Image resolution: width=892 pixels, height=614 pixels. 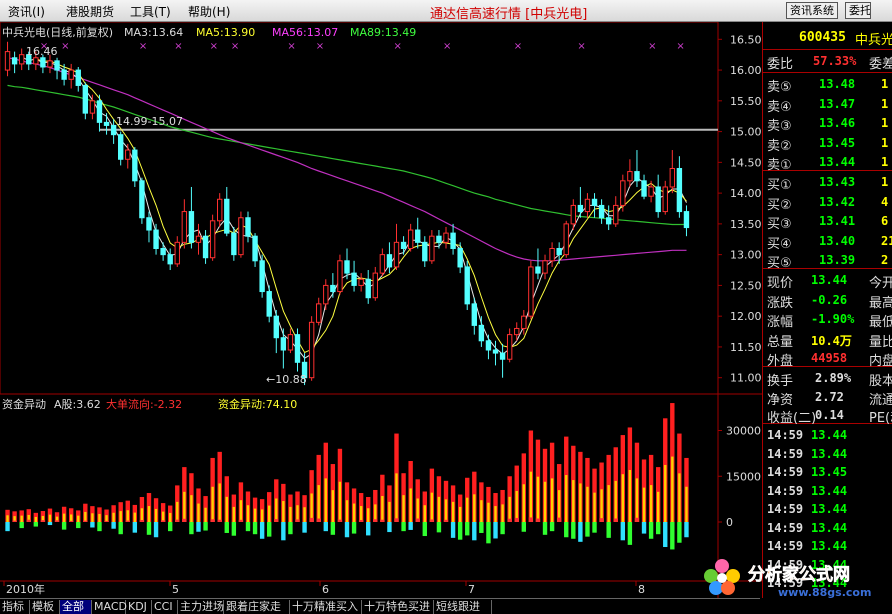 What do you see at coordinates (165, 607) in the screenshot?
I see `tab-5: CCI` at bounding box center [165, 607].